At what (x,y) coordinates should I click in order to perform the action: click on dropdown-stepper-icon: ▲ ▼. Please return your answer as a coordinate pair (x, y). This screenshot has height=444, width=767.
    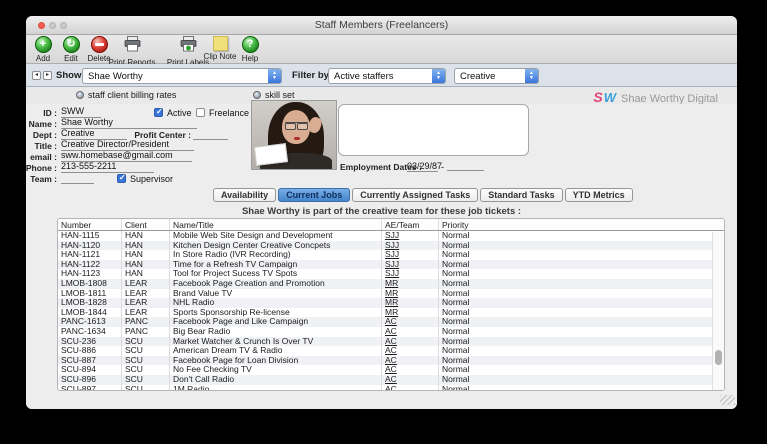
    Looking at the image, I should click on (274, 75).